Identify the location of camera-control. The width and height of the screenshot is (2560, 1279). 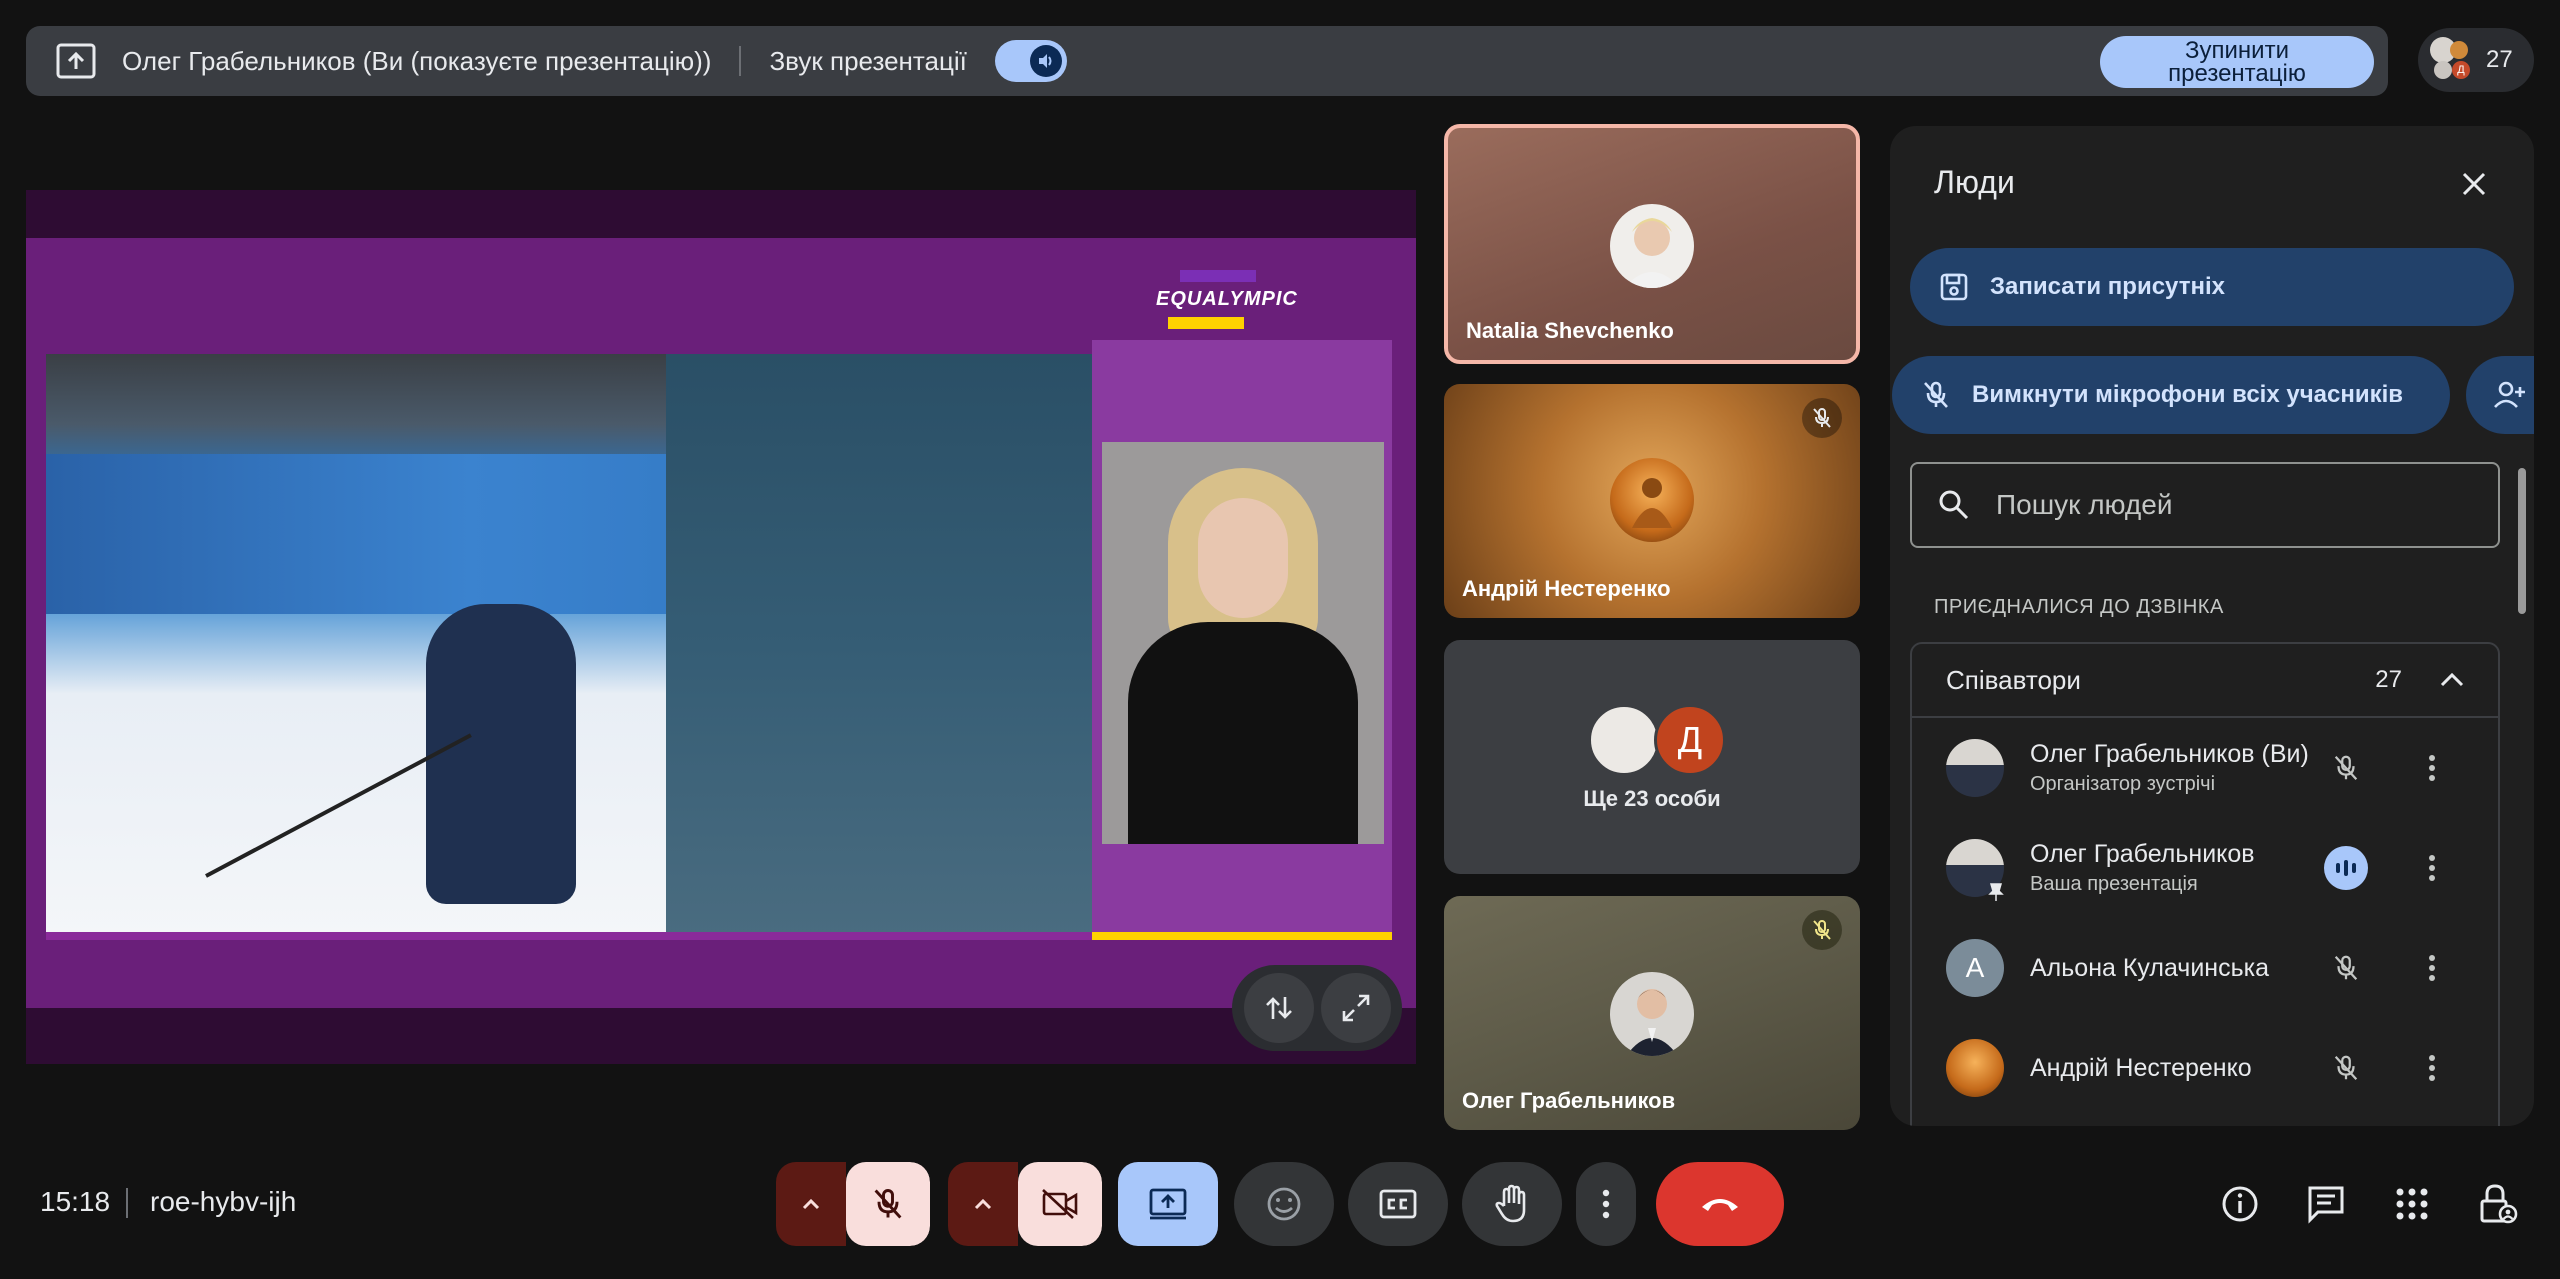
(1025, 1204).